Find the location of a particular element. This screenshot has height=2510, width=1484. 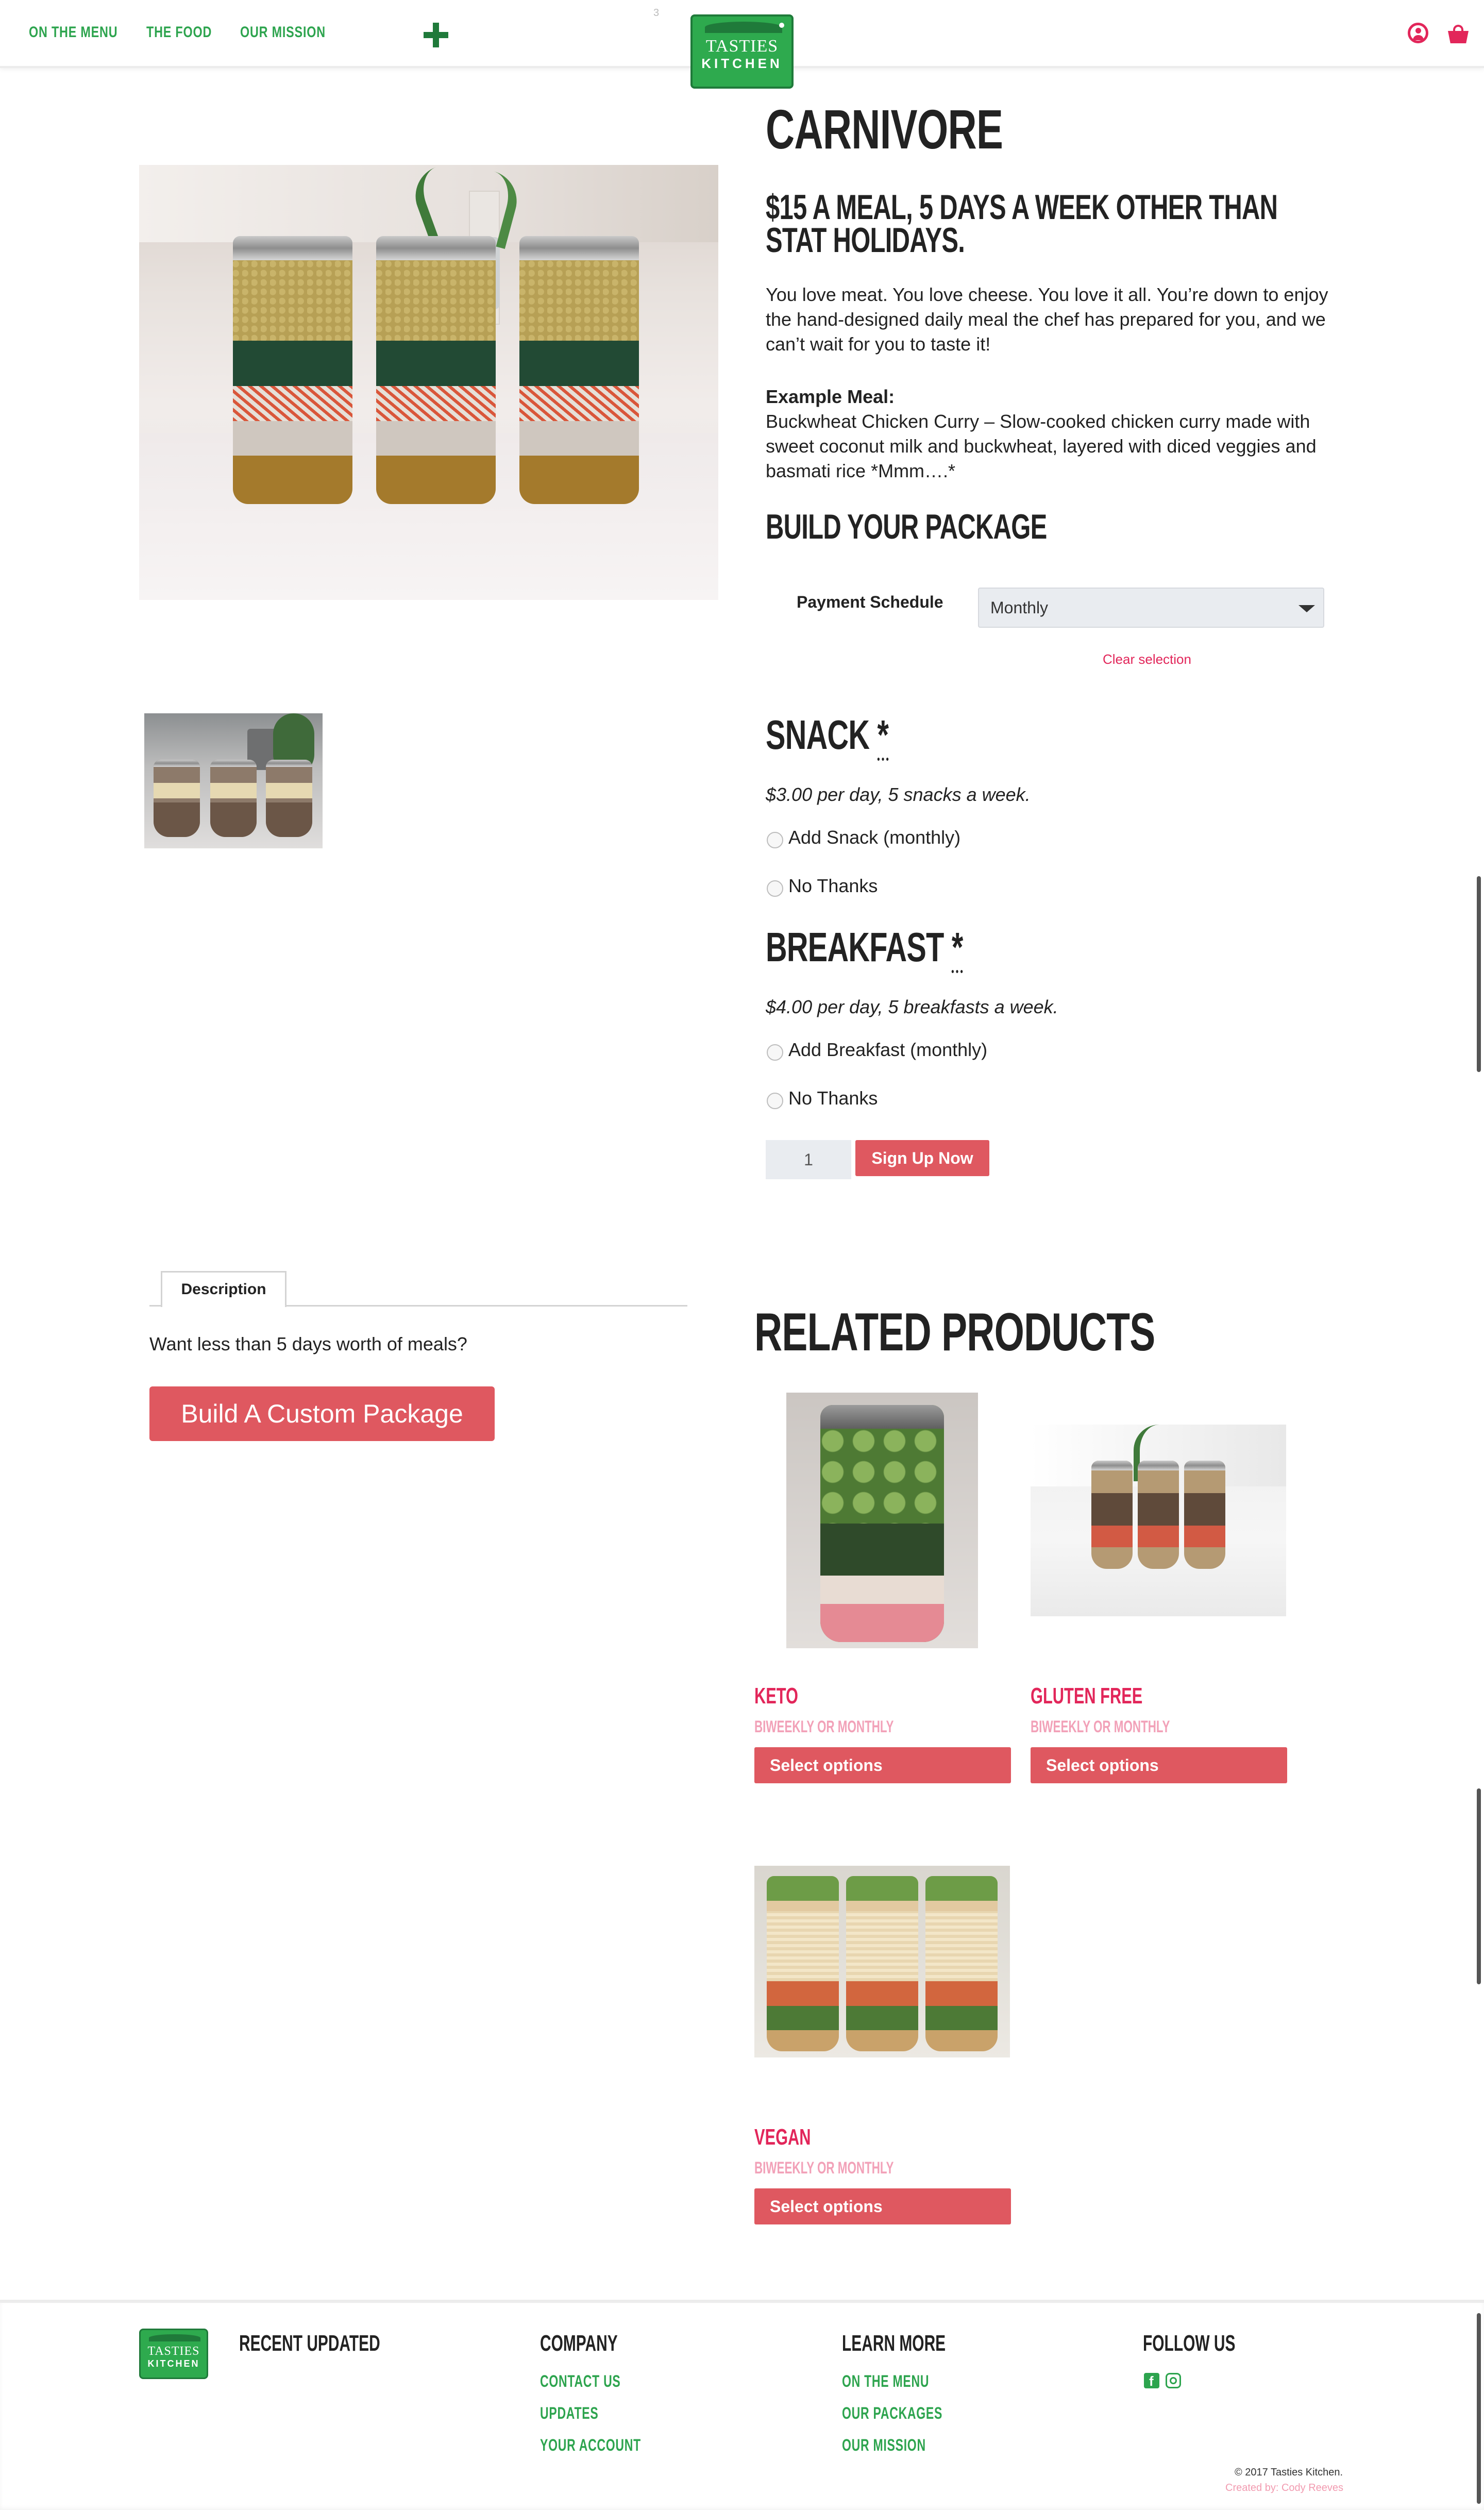

logo-text-line1: TASTIES is located at coordinates (742, 46).